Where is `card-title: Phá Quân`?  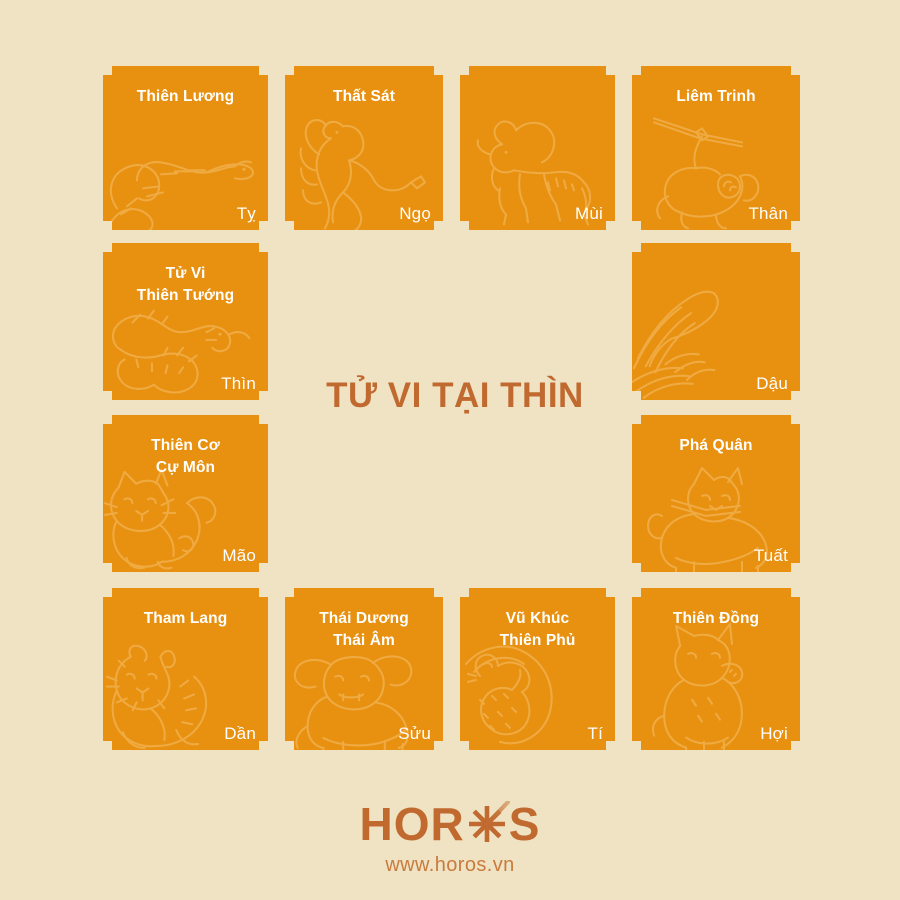
card-title: Phá Quân is located at coordinates (716, 445).